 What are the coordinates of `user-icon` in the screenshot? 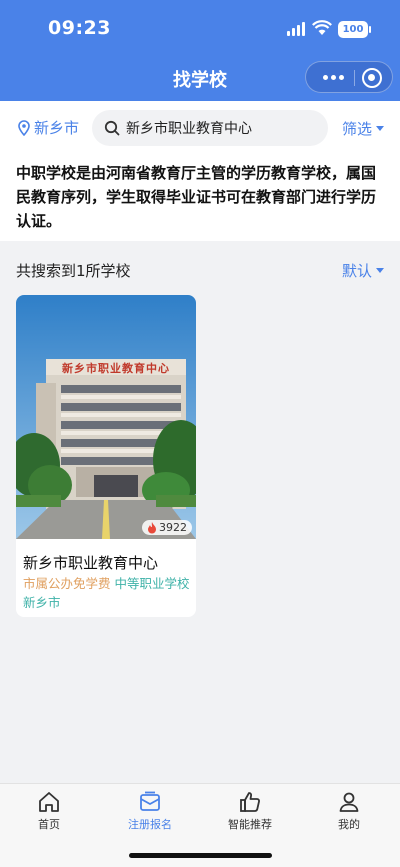 It's located at (349, 802).